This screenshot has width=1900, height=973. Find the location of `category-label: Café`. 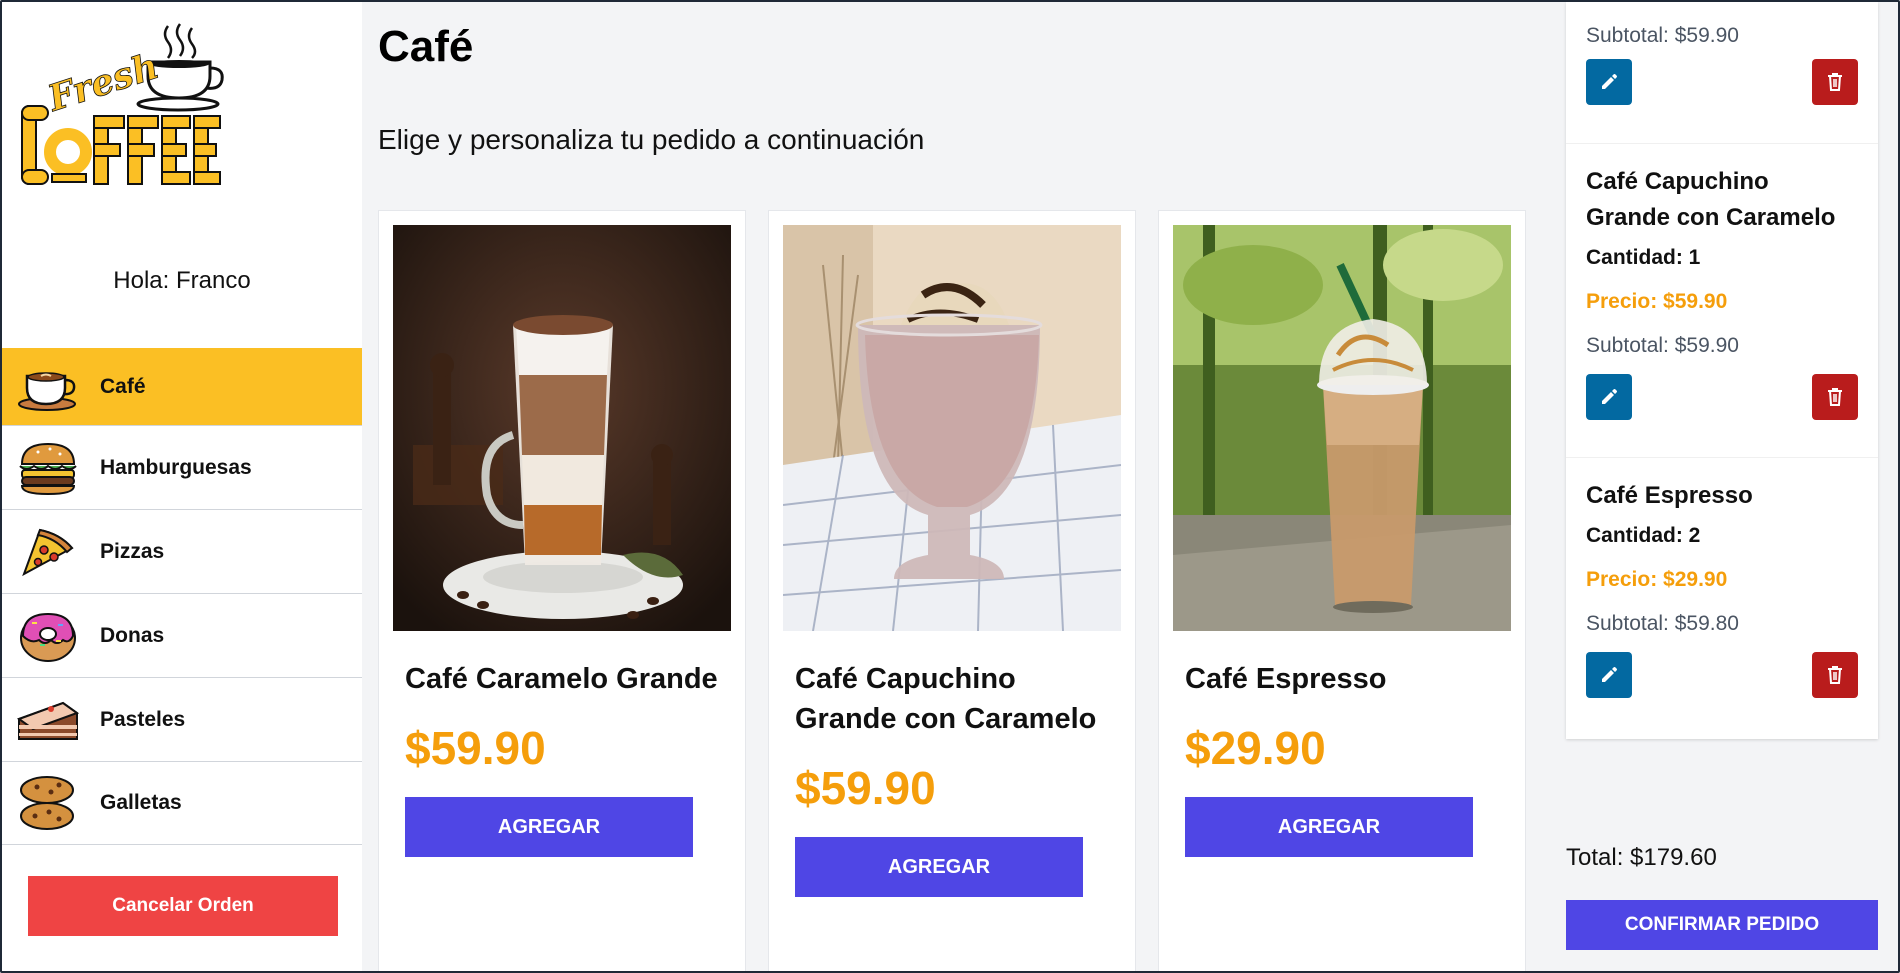

category-label: Café is located at coordinates (123, 386).